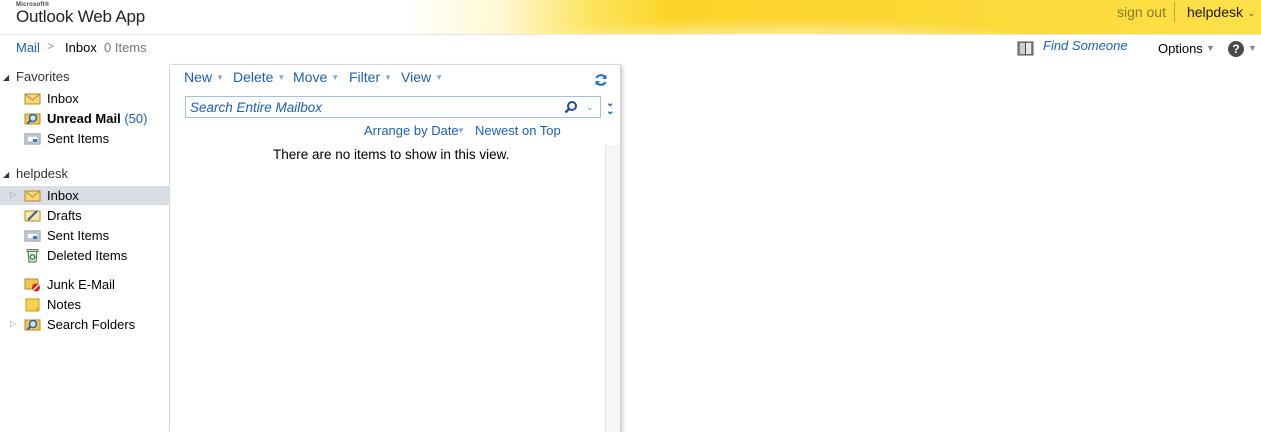 The width and height of the screenshot is (1261, 432). What do you see at coordinates (136, 118) in the screenshot?
I see `unread-count: 50` at bounding box center [136, 118].